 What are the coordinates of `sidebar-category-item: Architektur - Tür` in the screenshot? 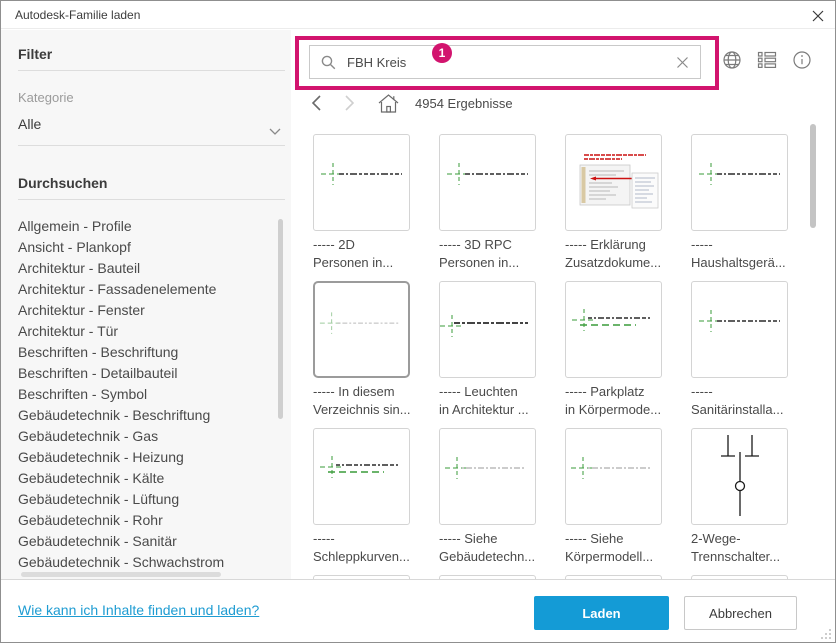 It's located at (147, 331).